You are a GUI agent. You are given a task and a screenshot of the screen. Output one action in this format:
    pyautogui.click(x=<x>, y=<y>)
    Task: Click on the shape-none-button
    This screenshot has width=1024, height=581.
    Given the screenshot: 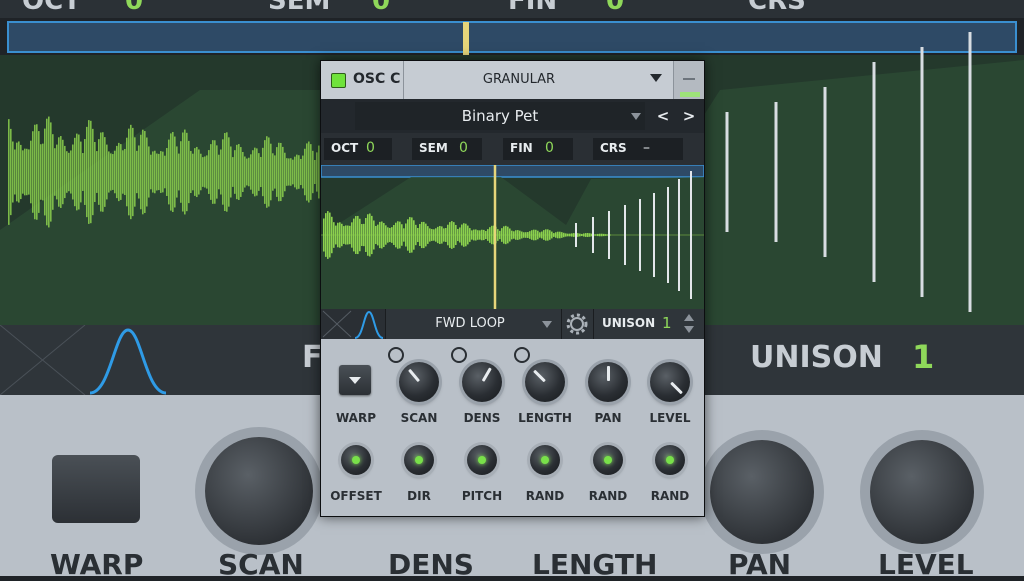 What is the action you would take?
    pyautogui.click(x=337, y=324)
    